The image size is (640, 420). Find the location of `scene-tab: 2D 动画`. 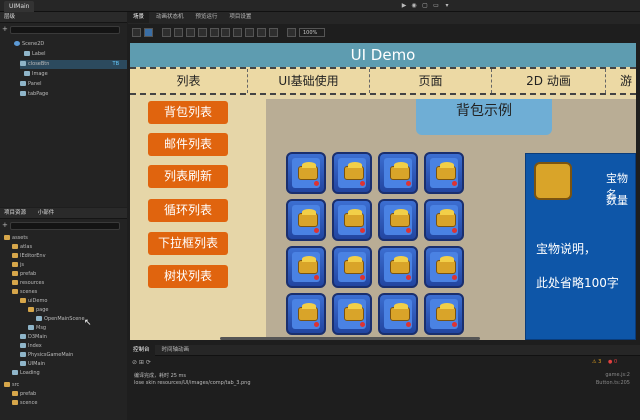

scene-tab: 2D 动画 is located at coordinates (549, 81).